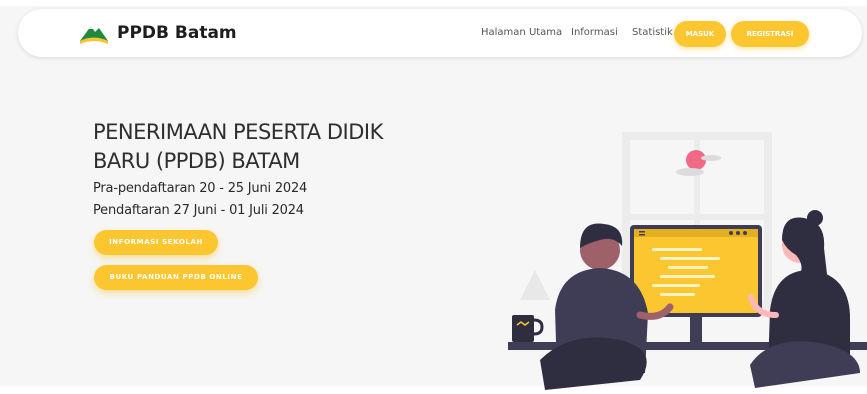 This screenshot has width=867, height=394. What do you see at coordinates (176, 277) in the screenshot?
I see `guide-book-button: BUKU PANDUAN PPDB ONLINE` at bounding box center [176, 277].